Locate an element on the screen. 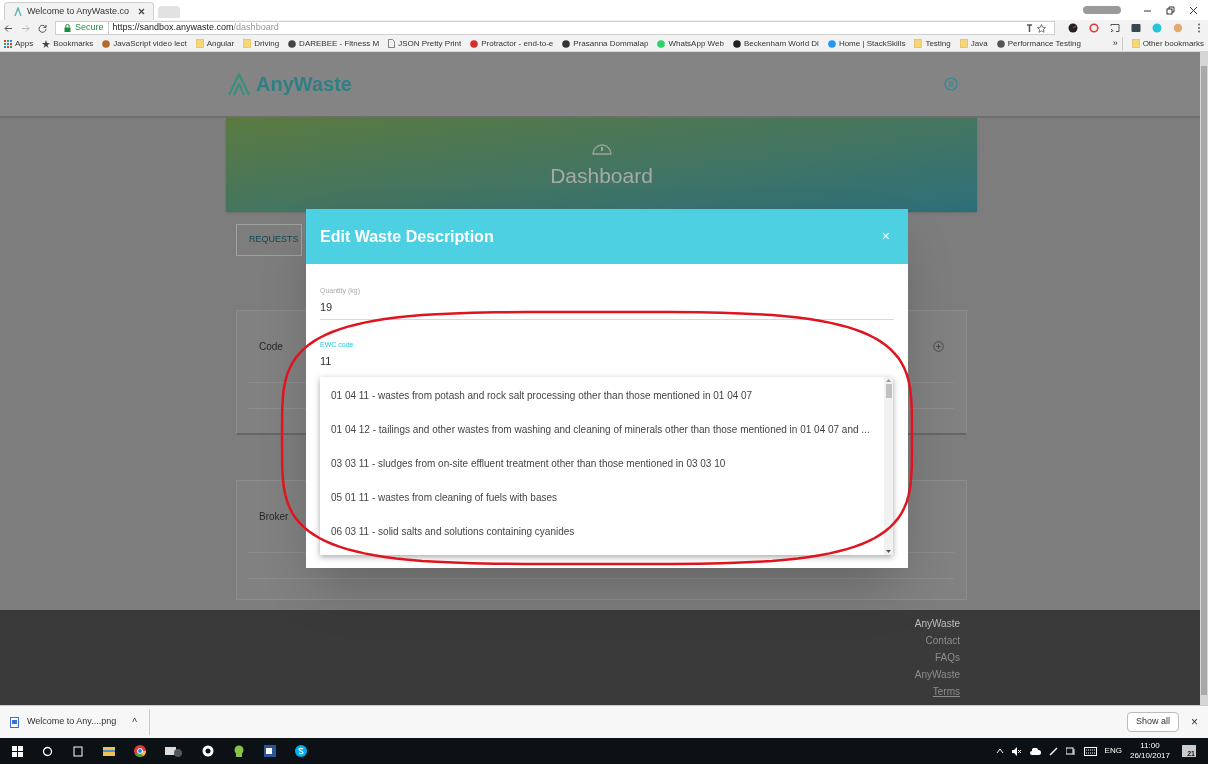 The width and height of the screenshot is (1208, 764). show-all-button: Show all is located at coordinates (1152, 722).